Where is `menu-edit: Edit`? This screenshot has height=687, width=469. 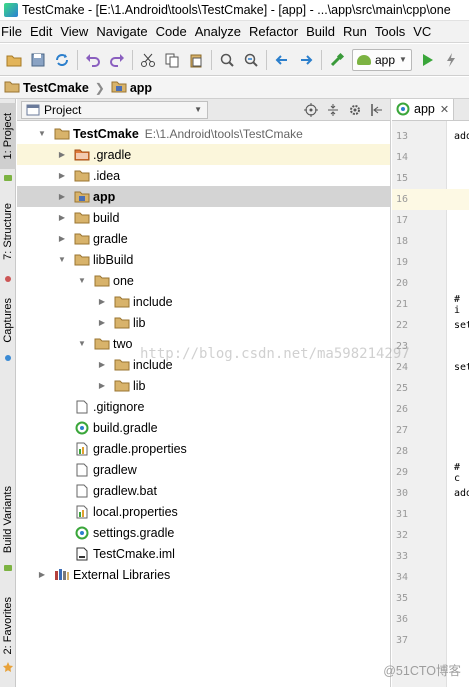
menu-edit: Edit is located at coordinates (43, 31).